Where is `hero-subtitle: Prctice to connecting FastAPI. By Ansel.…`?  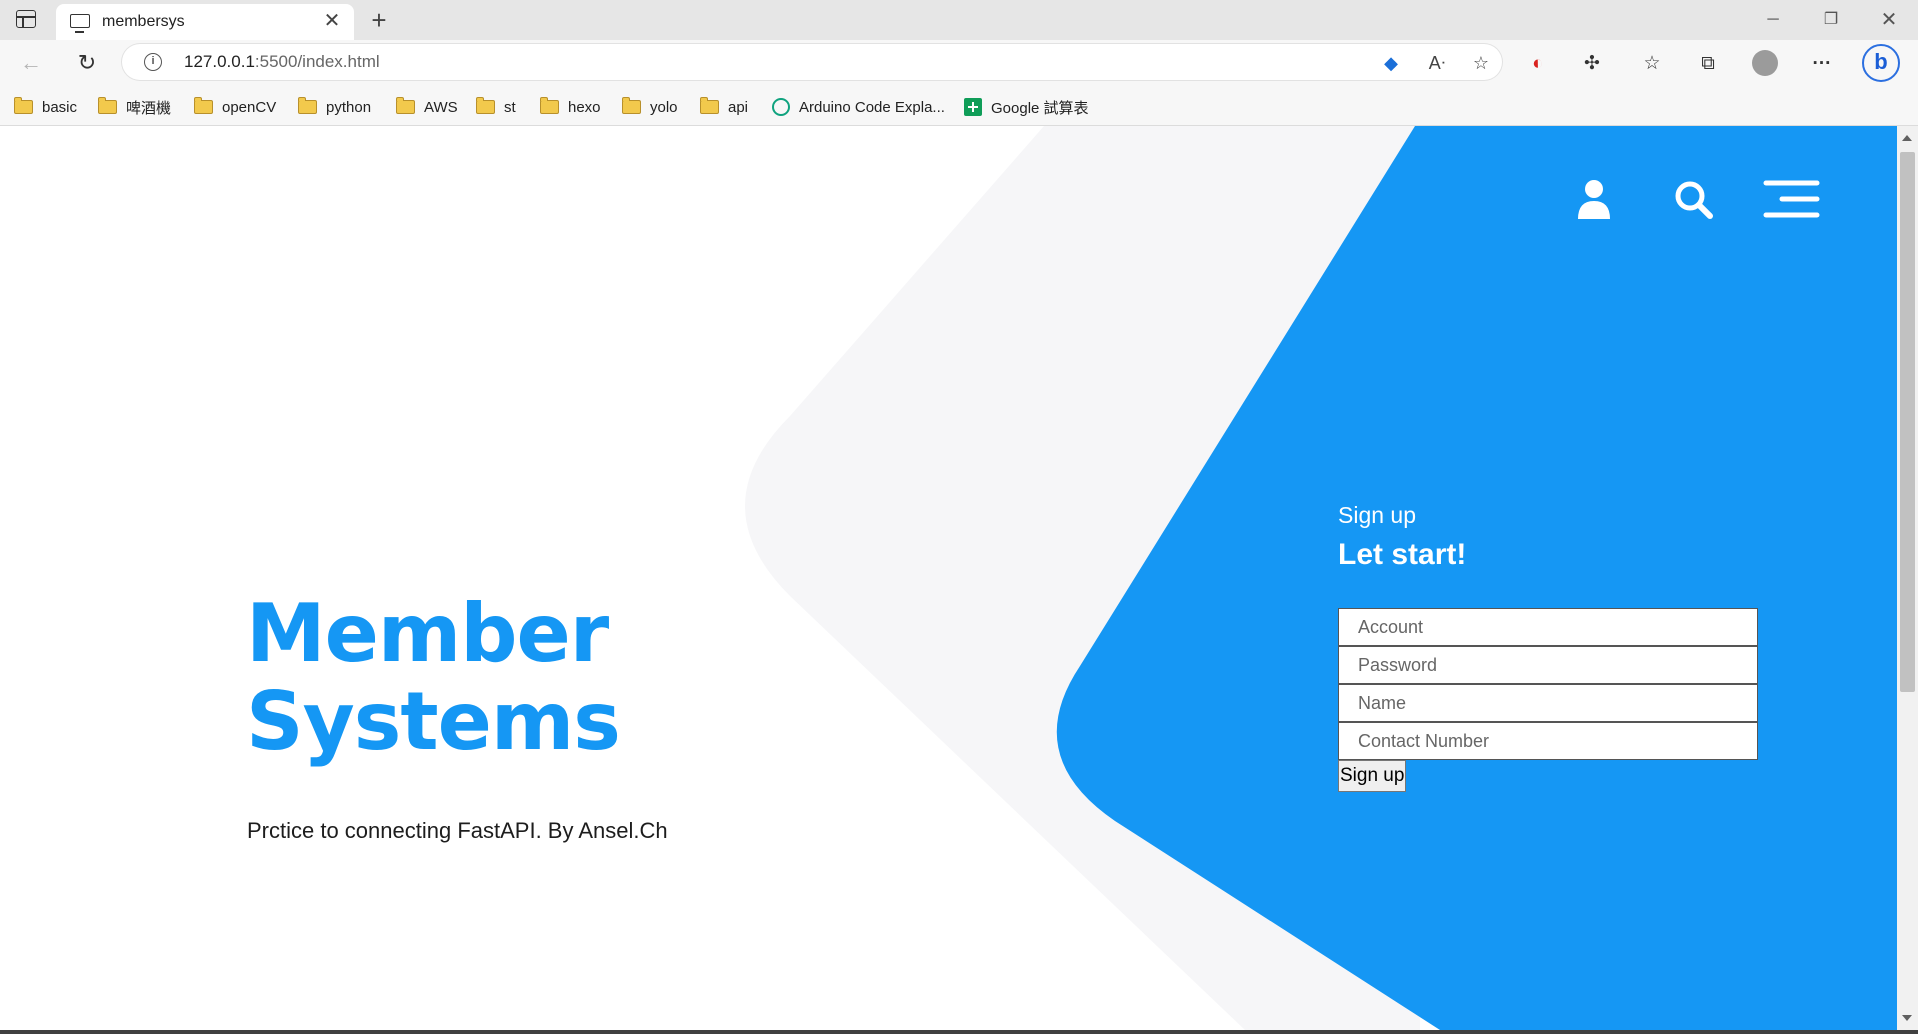
hero-subtitle: Prctice to connecting FastAPI. By Ansel.… is located at coordinates (457, 830).